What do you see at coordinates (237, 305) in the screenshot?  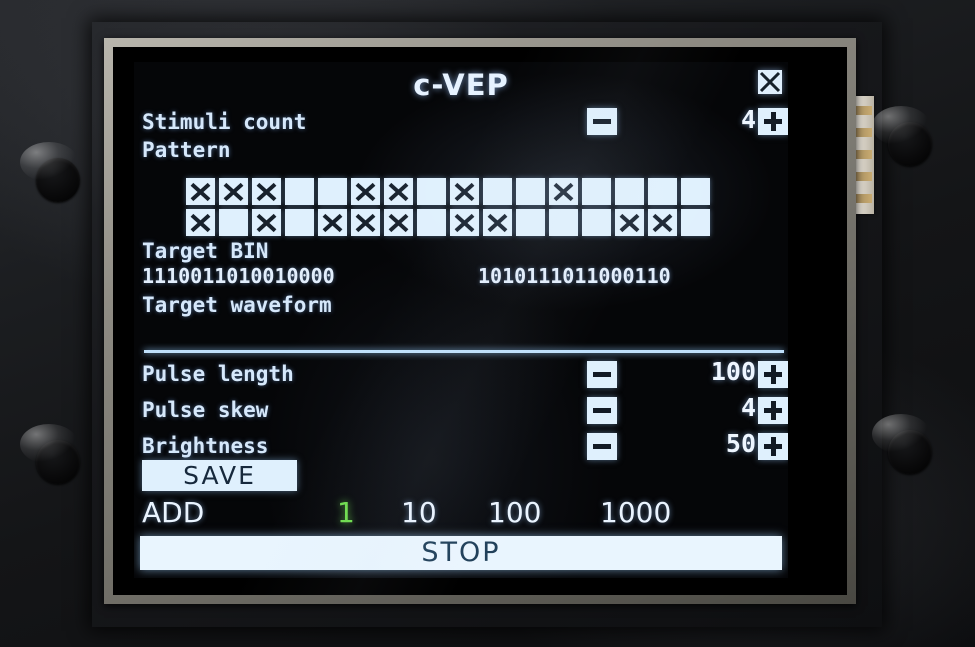 I see `target-waveform-label: Target waveform` at bounding box center [237, 305].